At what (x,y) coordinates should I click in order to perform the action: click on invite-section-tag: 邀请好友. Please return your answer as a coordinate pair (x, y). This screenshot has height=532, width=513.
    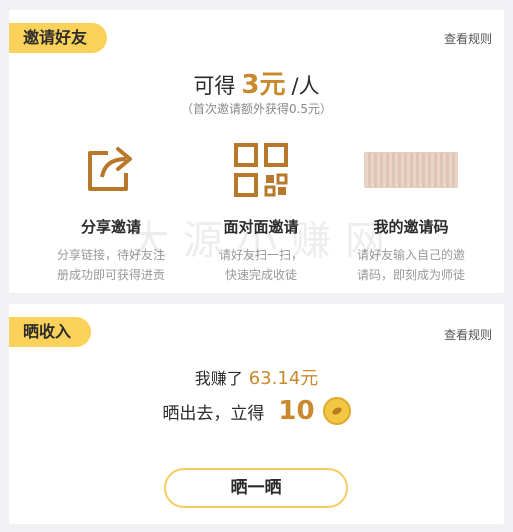
    Looking at the image, I should click on (58, 38).